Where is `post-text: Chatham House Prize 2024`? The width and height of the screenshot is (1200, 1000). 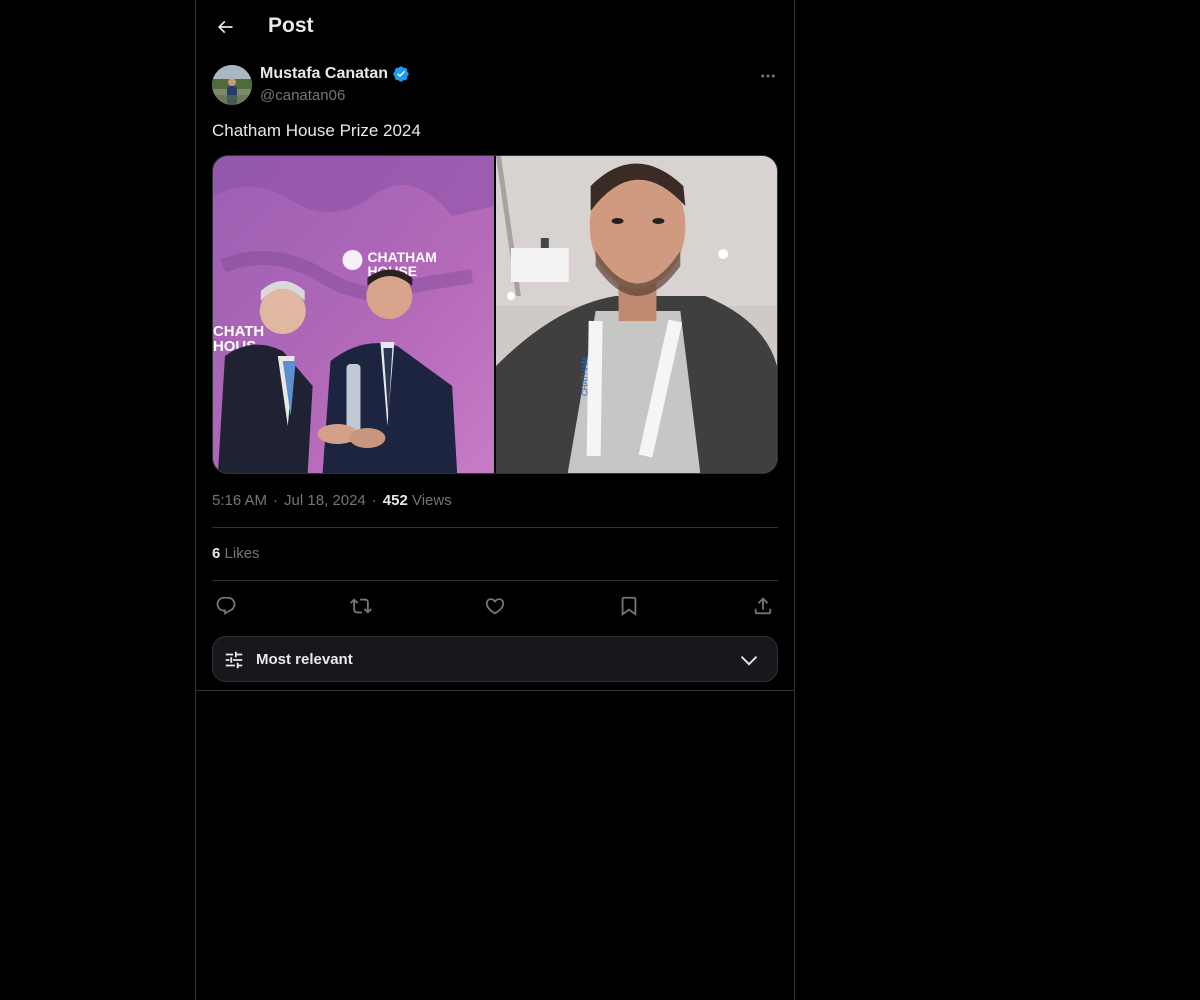
post-text: Chatham House Prize 2024 is located at coordinates (316, 130).